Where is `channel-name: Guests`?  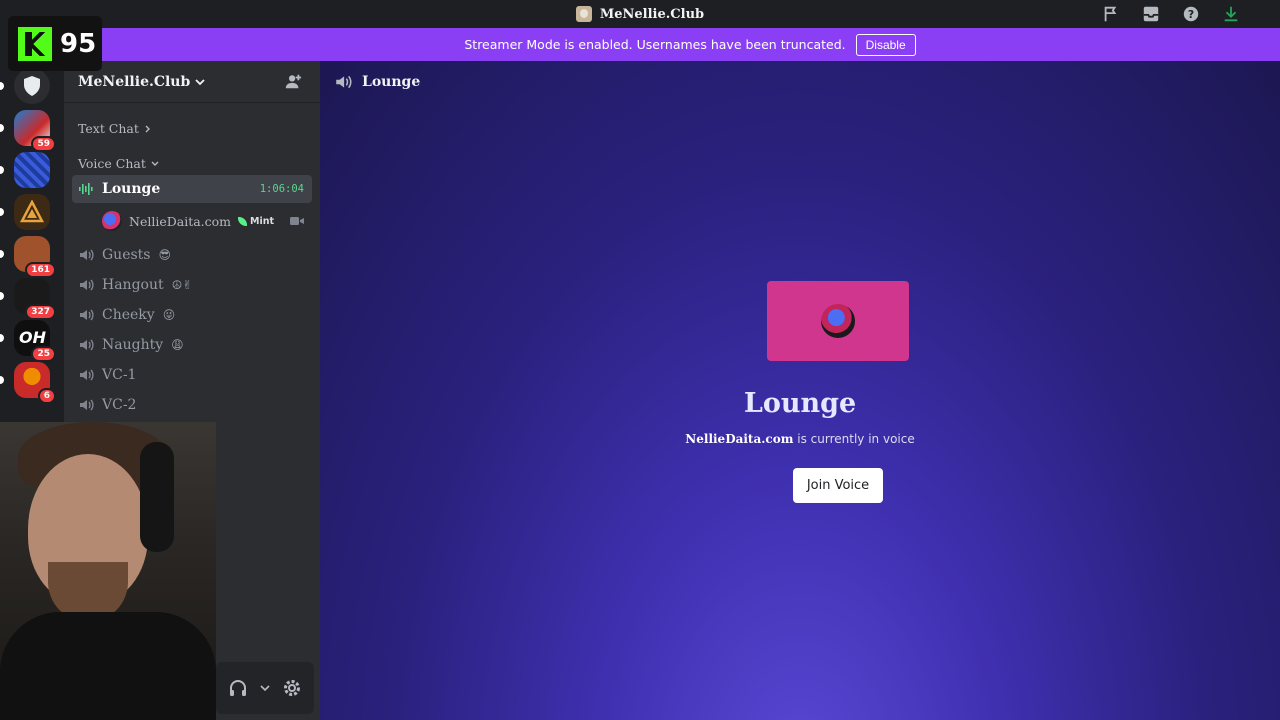
channel-name: Guests is located at coordinates (126, 255).